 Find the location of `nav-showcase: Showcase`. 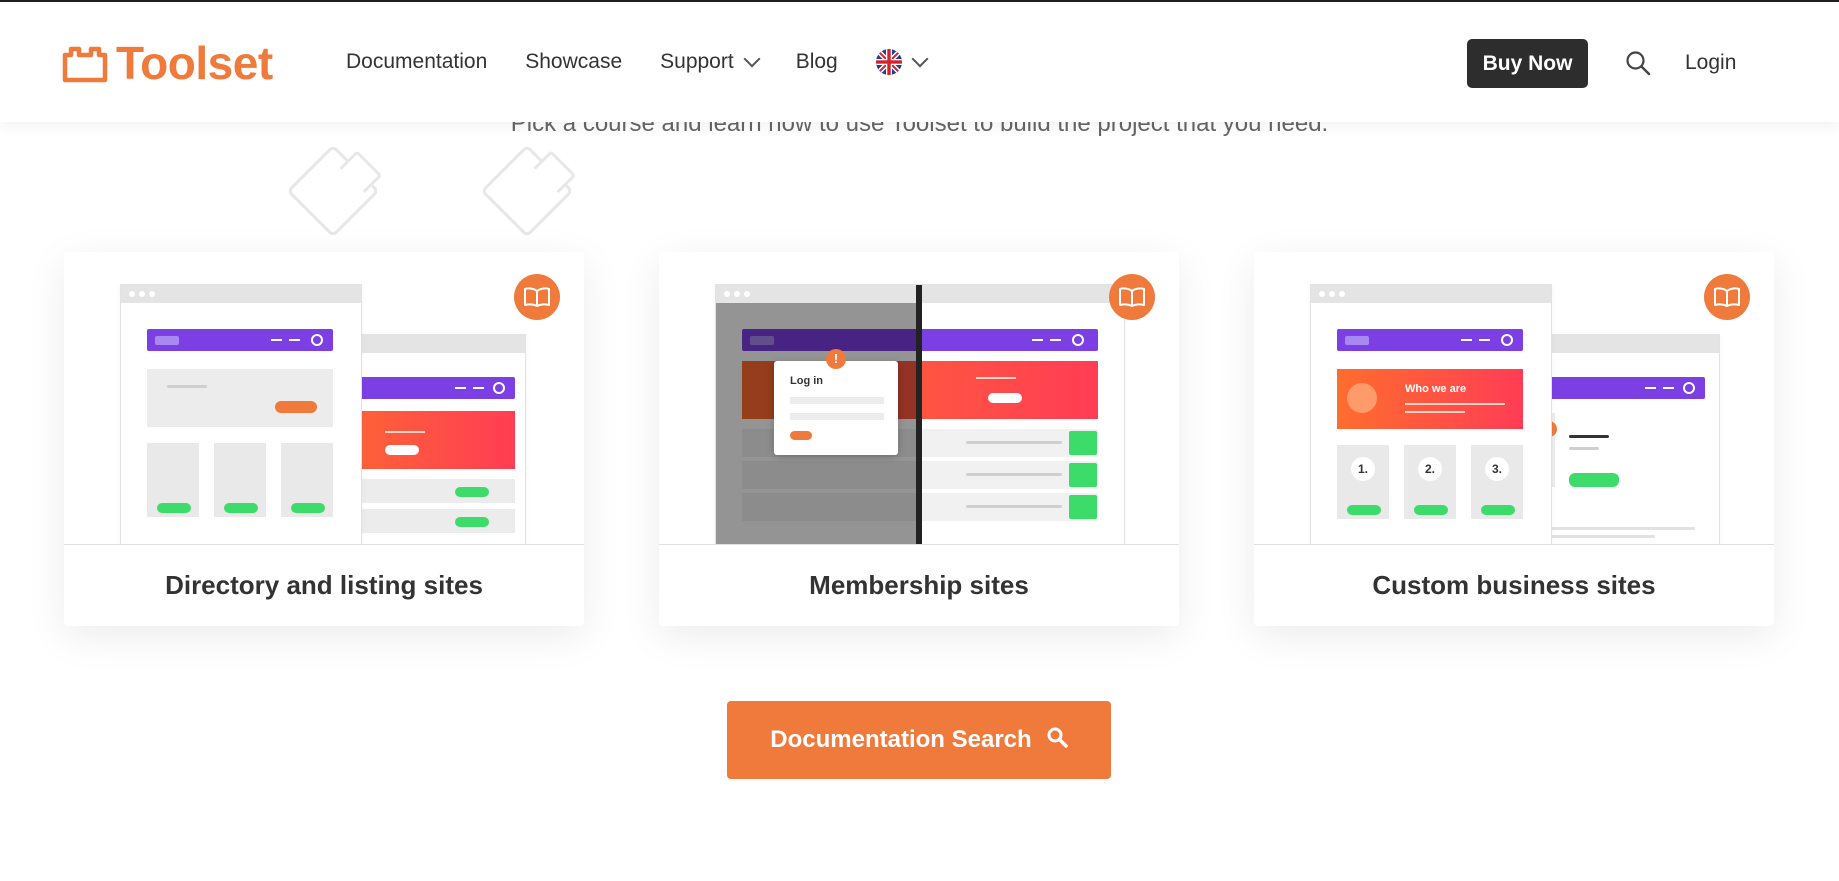

nav-showcase: Showcase is located at coordinates (573, 62).